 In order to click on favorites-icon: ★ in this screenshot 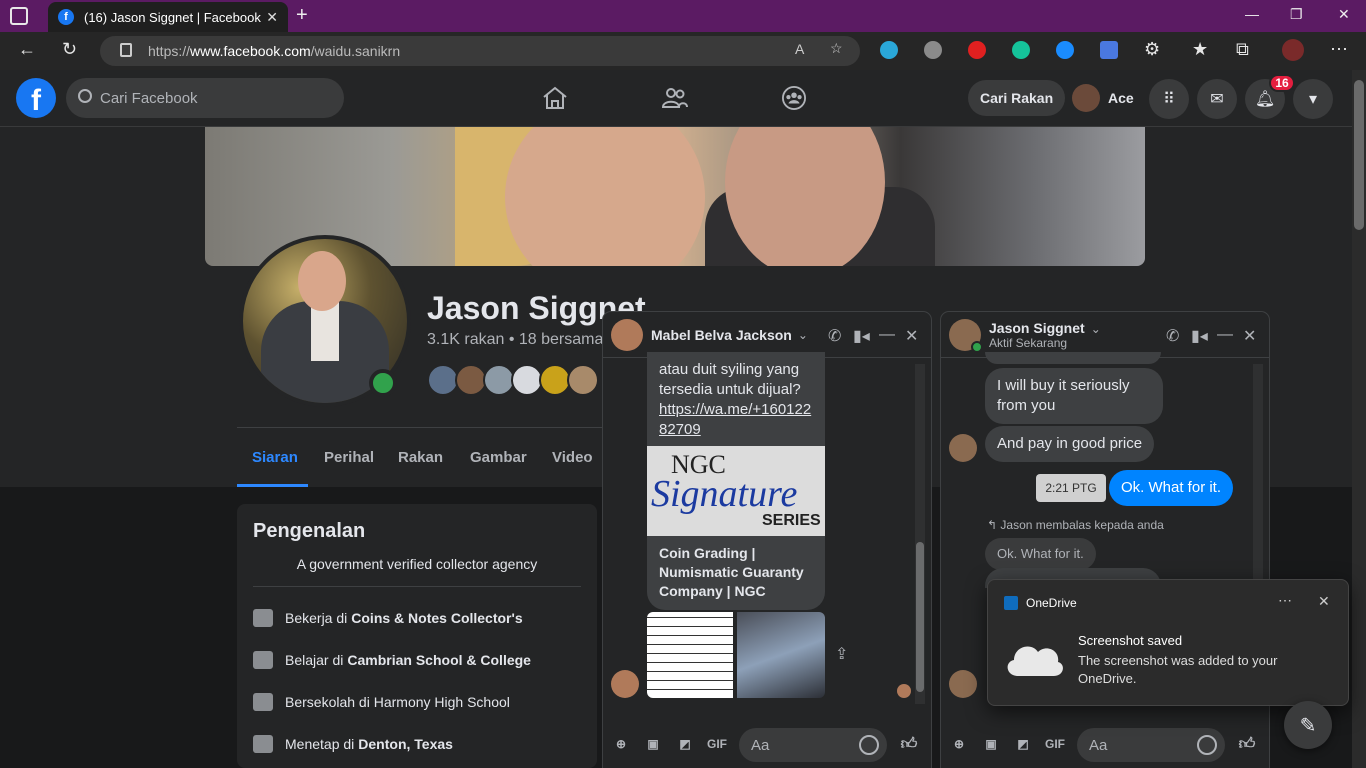, I will do `click(1200, 49)`.